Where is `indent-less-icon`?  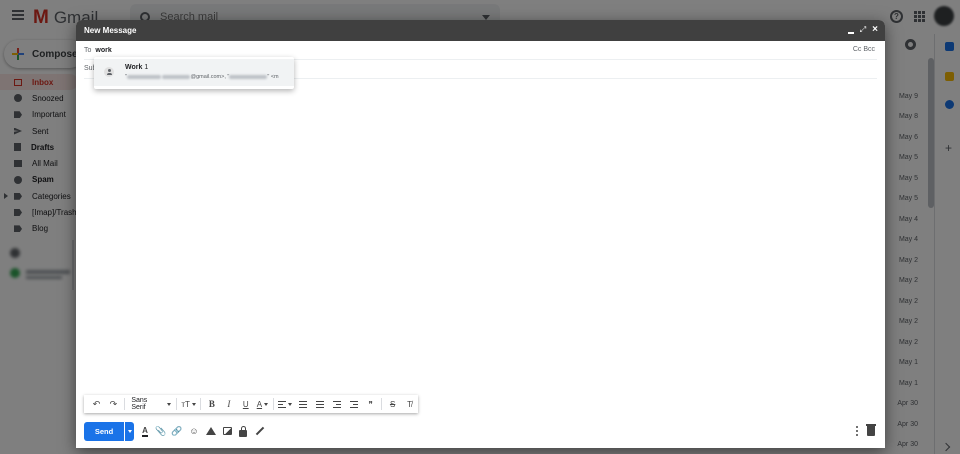 indent-less-icon is located at coordinates (337, 404).